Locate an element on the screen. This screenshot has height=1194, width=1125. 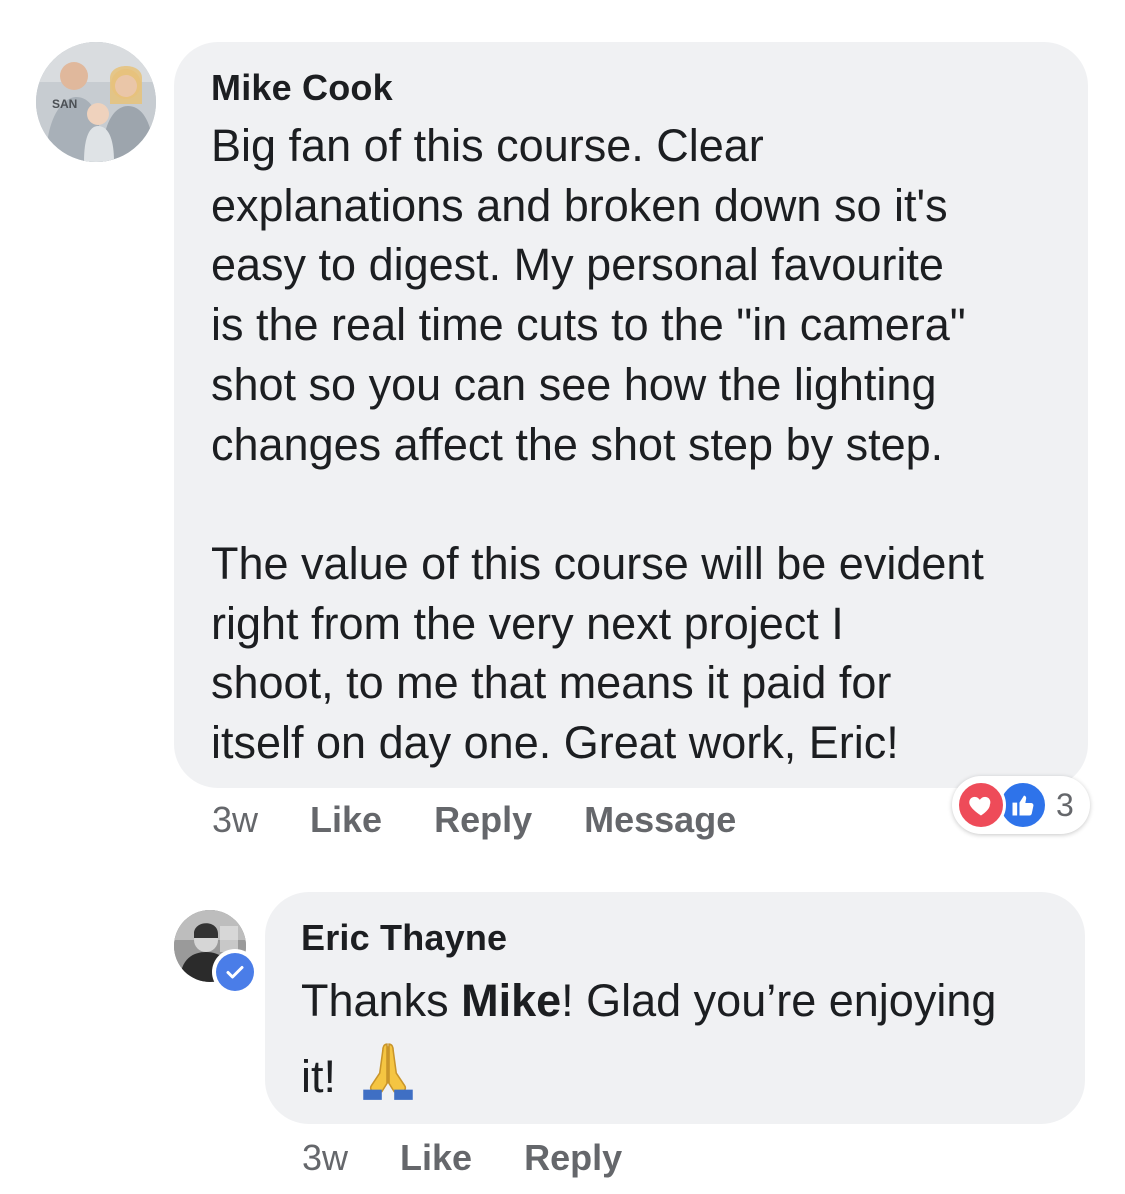
message-button: Message is located at coordinates (660, 820).